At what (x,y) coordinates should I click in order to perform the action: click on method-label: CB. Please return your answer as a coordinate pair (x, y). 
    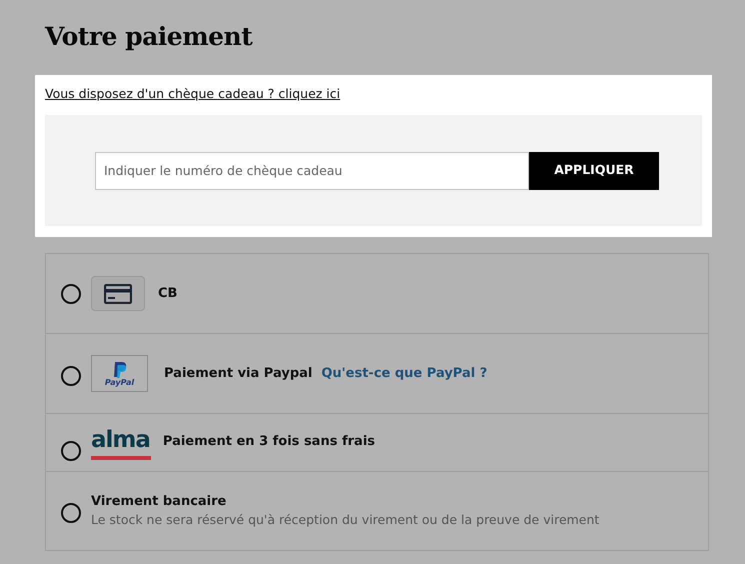
    Looking at the image, I should click on (168, 293).